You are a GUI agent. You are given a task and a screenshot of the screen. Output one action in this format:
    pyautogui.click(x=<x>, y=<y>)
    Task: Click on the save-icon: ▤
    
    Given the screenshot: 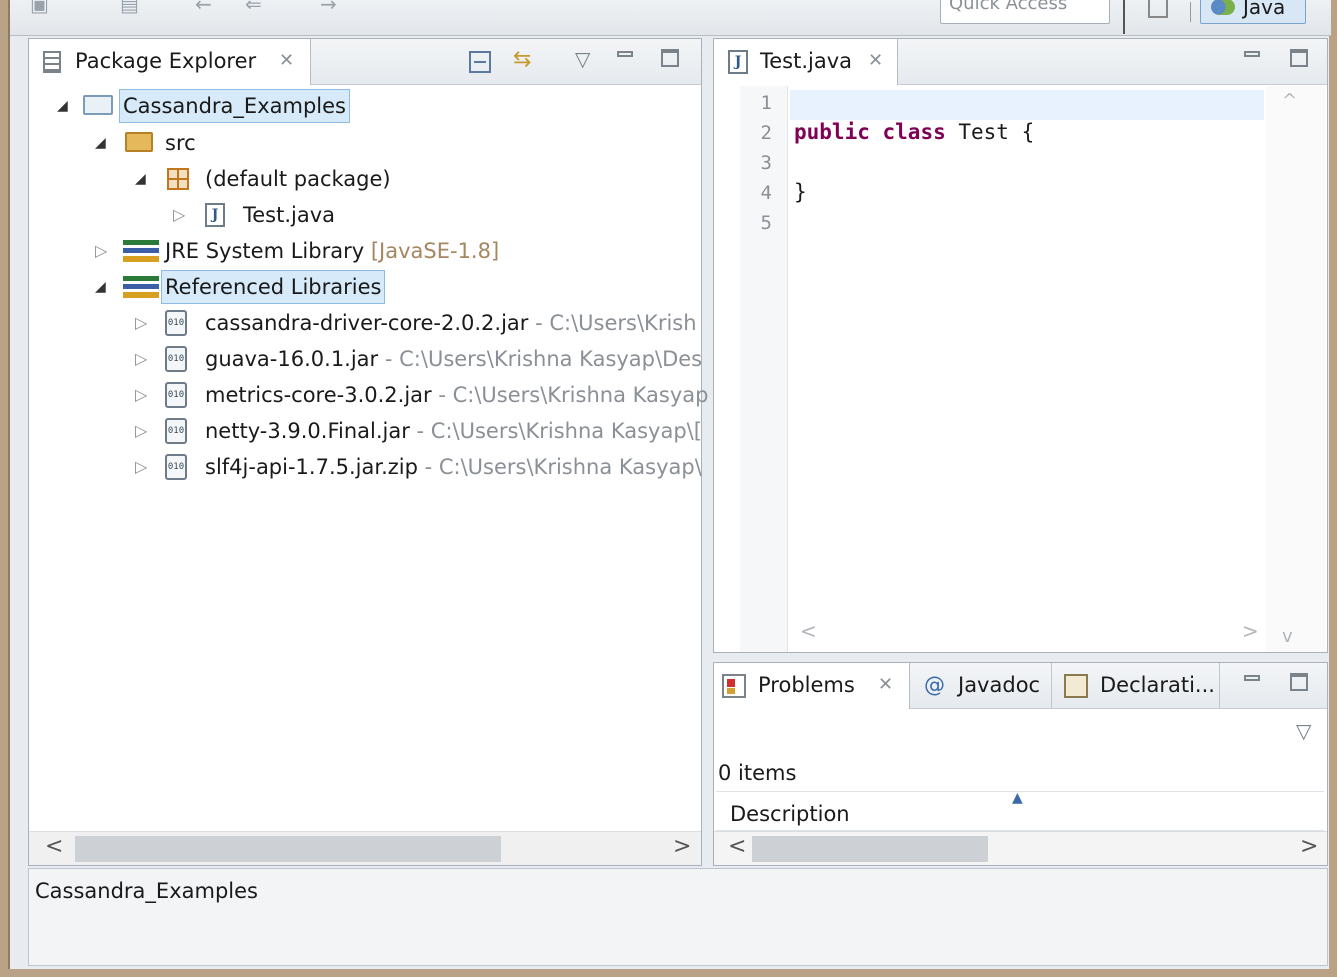 What is the action you would take?
    pyautogui.click(x=129, y=8)
    